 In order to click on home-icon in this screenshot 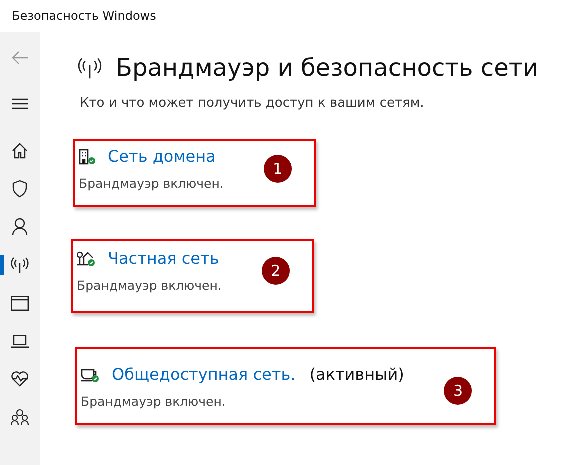, I will do `click(20, 151)`.